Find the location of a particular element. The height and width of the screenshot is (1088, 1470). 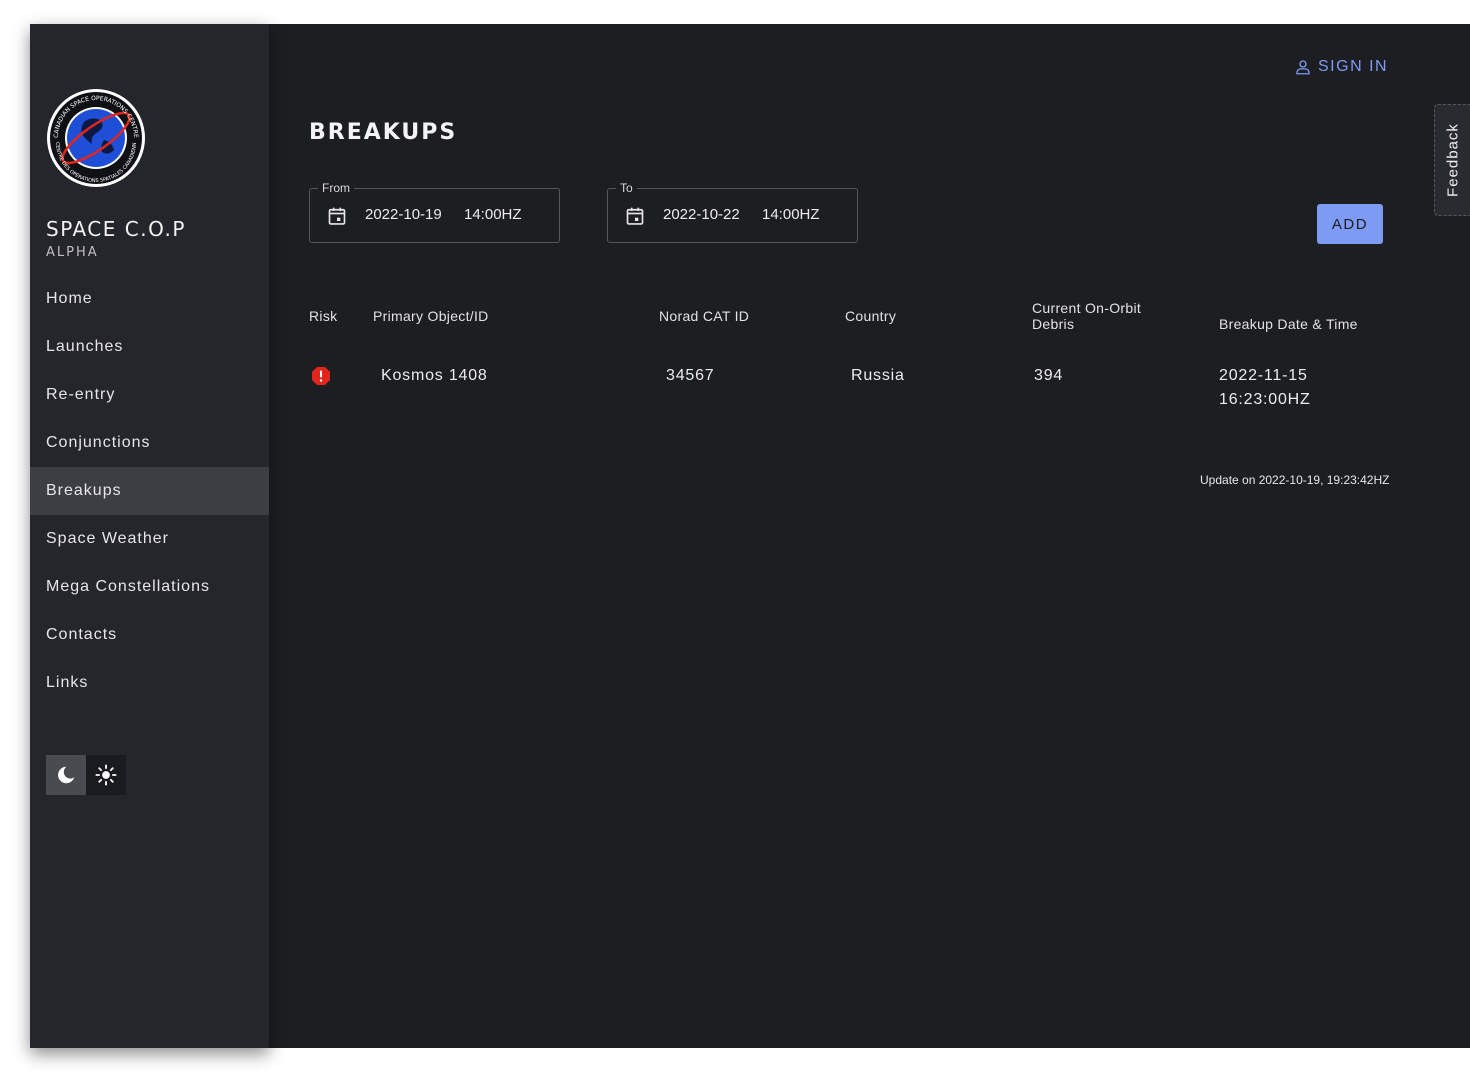

moon-icon is located at coordinates (66, 775).